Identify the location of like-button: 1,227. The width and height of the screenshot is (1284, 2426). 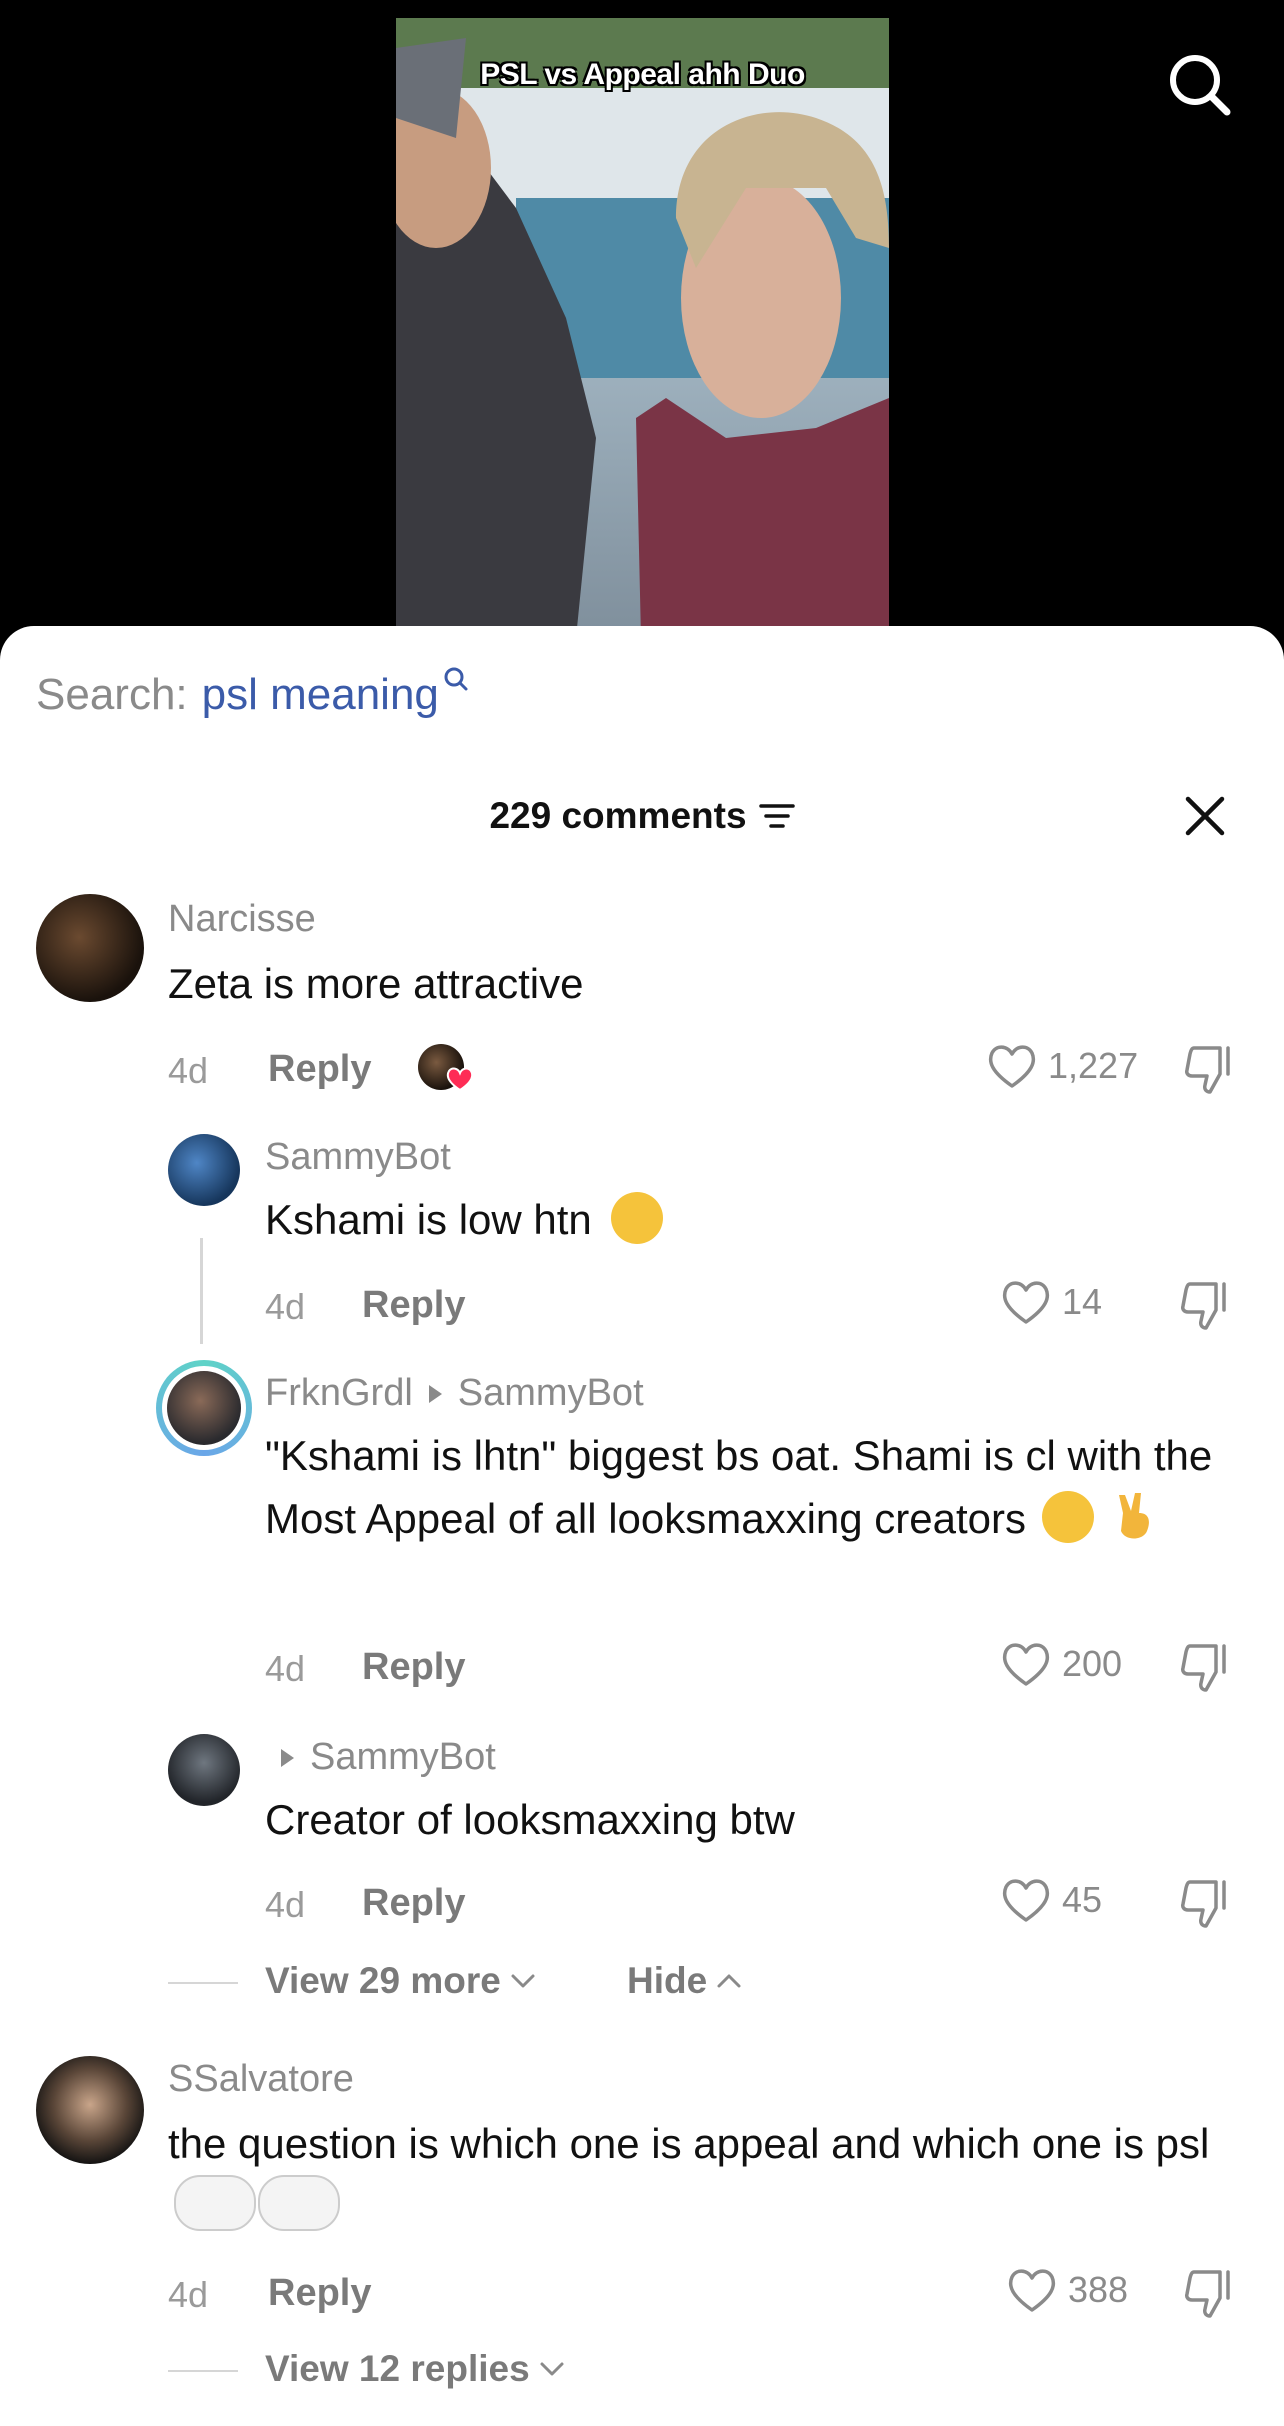
(1062, 1066).